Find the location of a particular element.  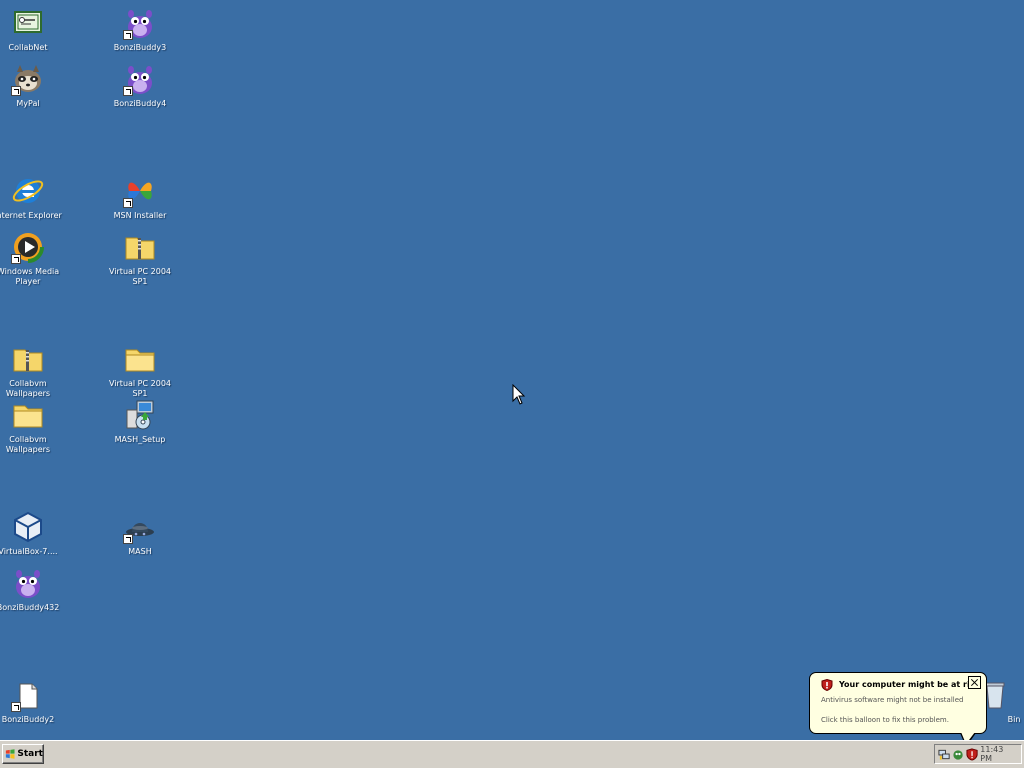

desktop-icon-virtual-pc-zip: Virtual PC 2004 SP1 is located at coordinates (140, 257).